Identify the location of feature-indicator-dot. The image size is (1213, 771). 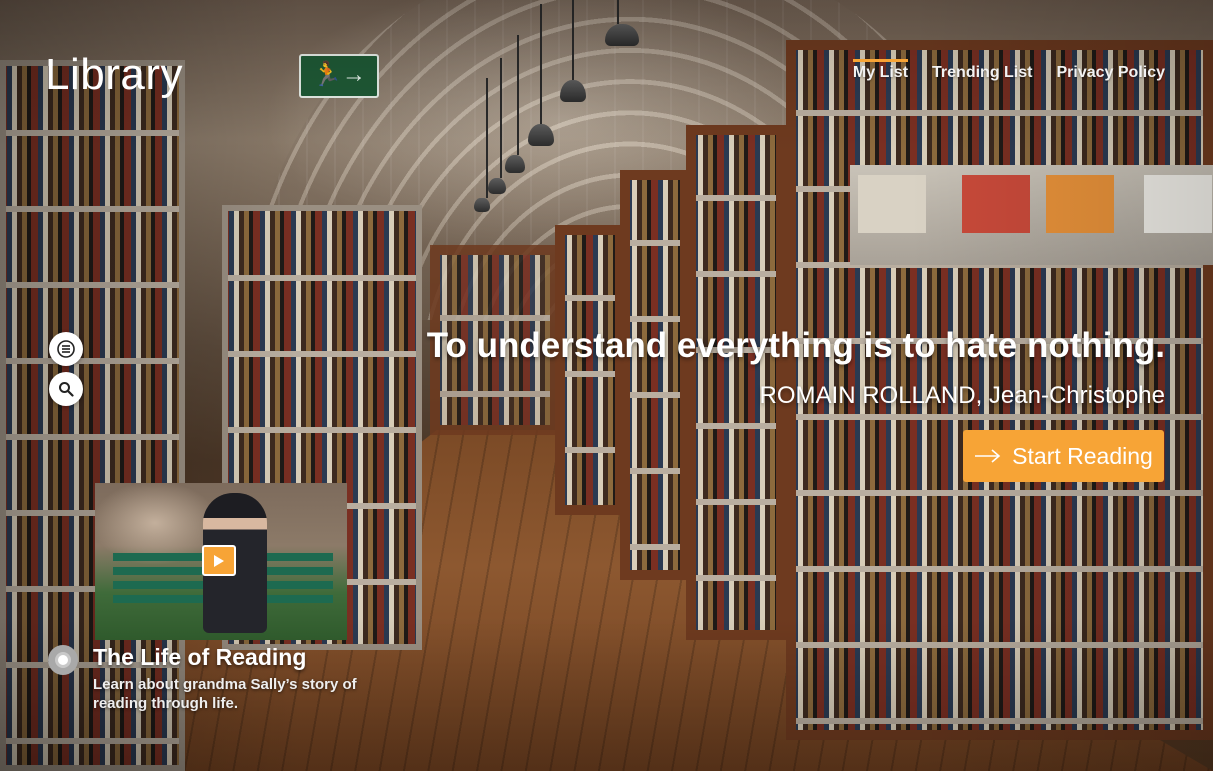
(63, 660).